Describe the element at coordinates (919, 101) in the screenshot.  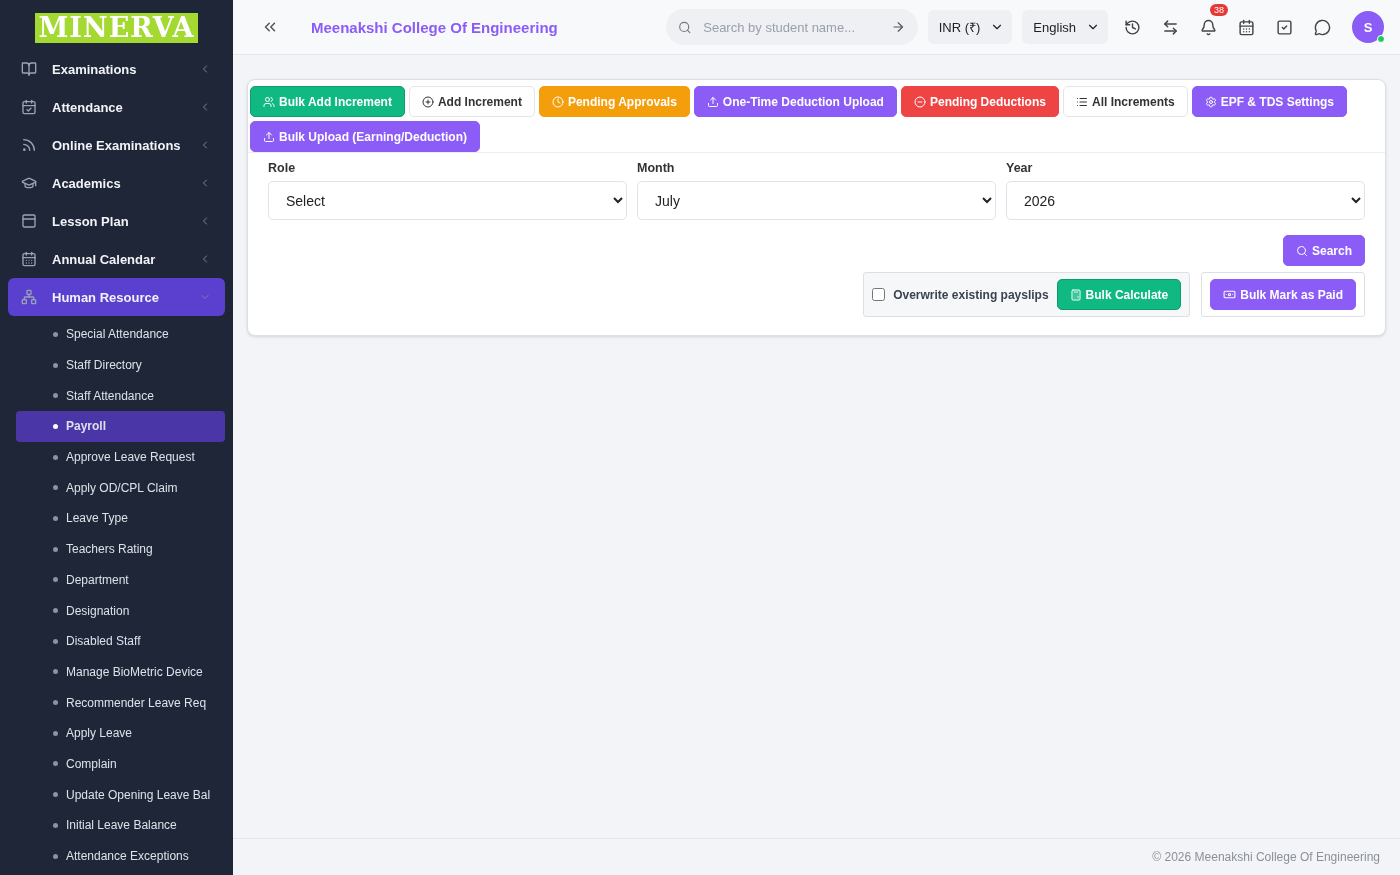
I see `minus-circle-icon` at that location.